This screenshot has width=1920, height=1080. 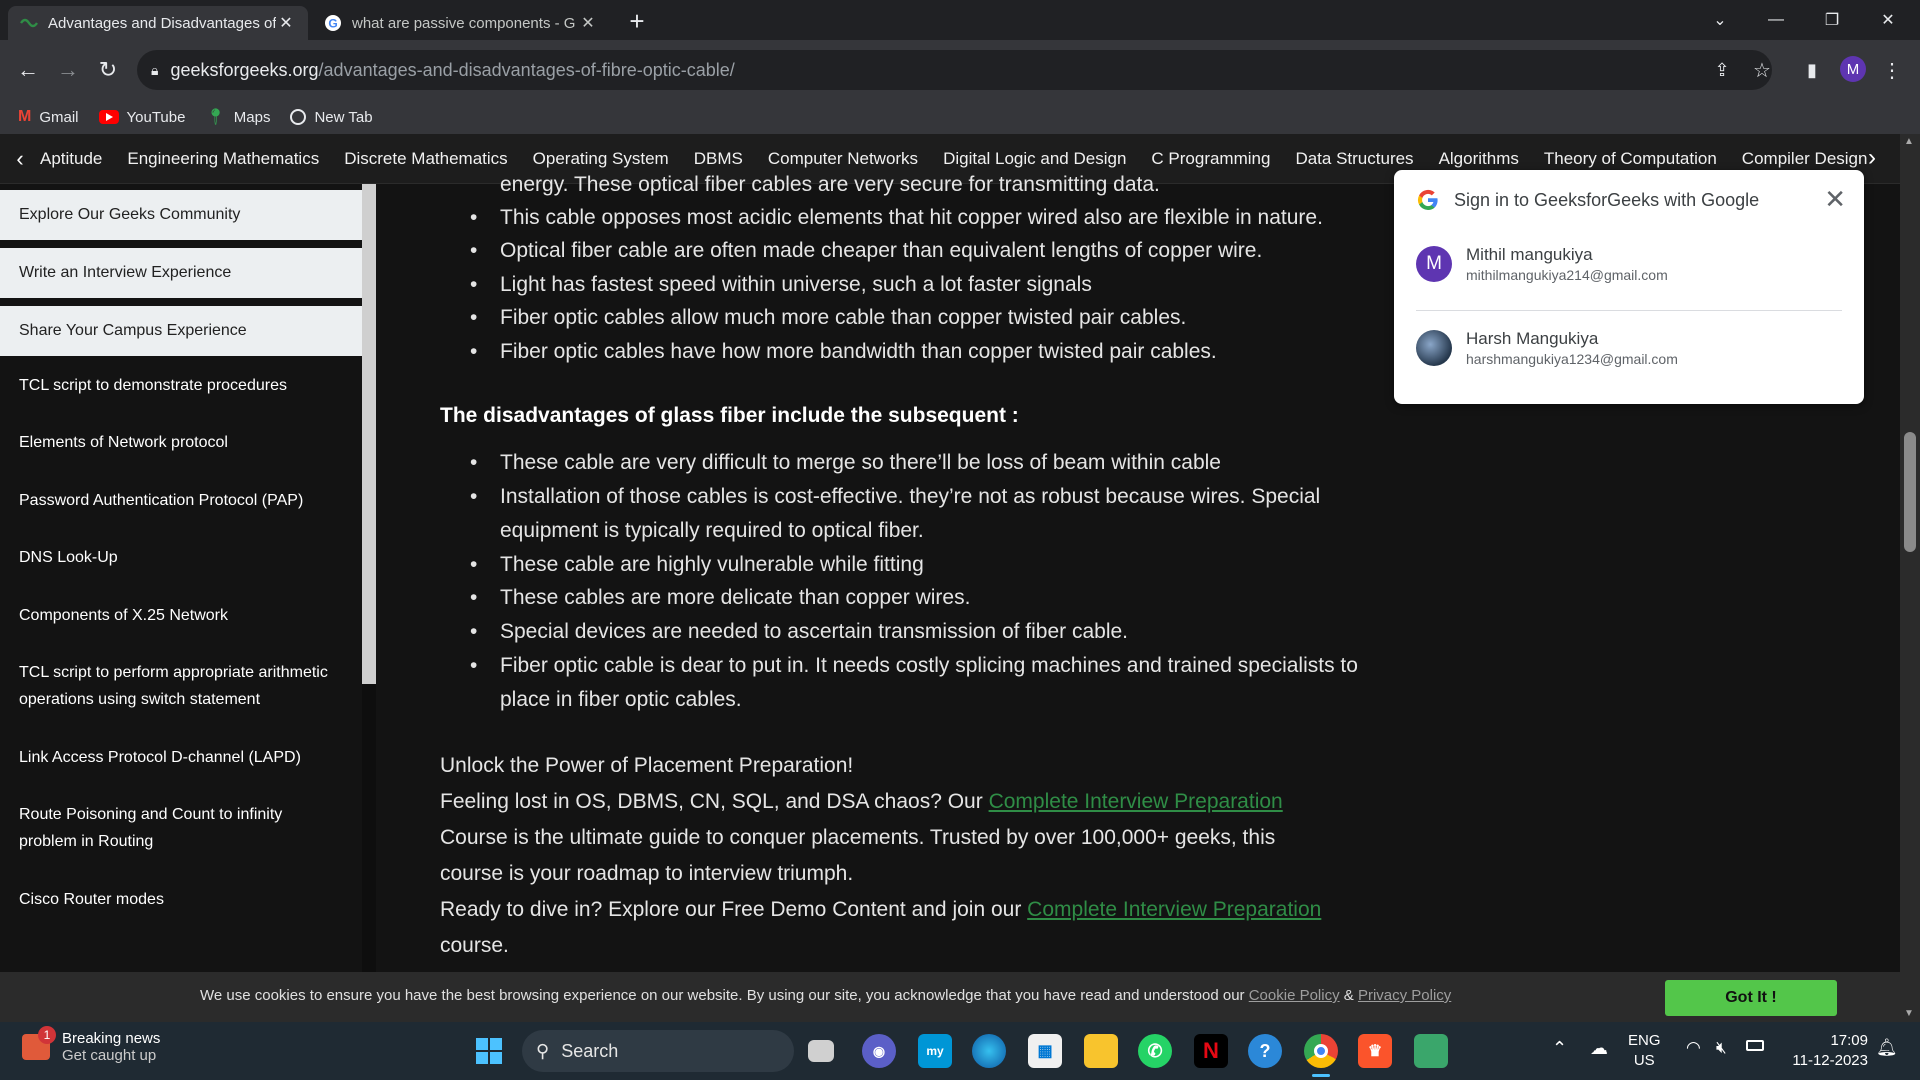 I want to click on sidebar-item-dns-lookup: DNS Look-Up, so click(x=181, y=557).